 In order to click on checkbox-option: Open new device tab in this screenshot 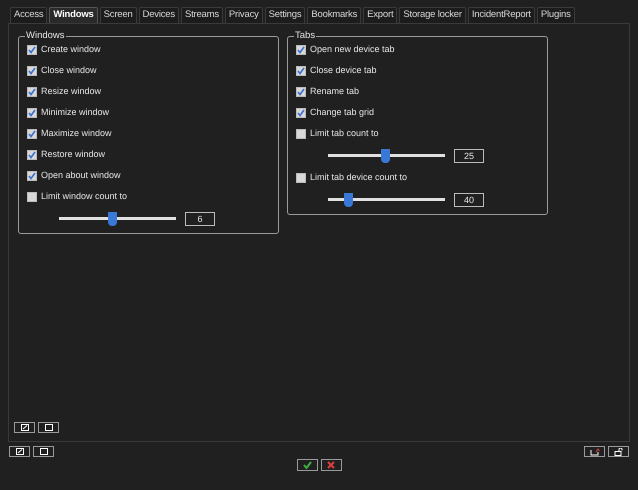, I will do `click(417, 50)`.